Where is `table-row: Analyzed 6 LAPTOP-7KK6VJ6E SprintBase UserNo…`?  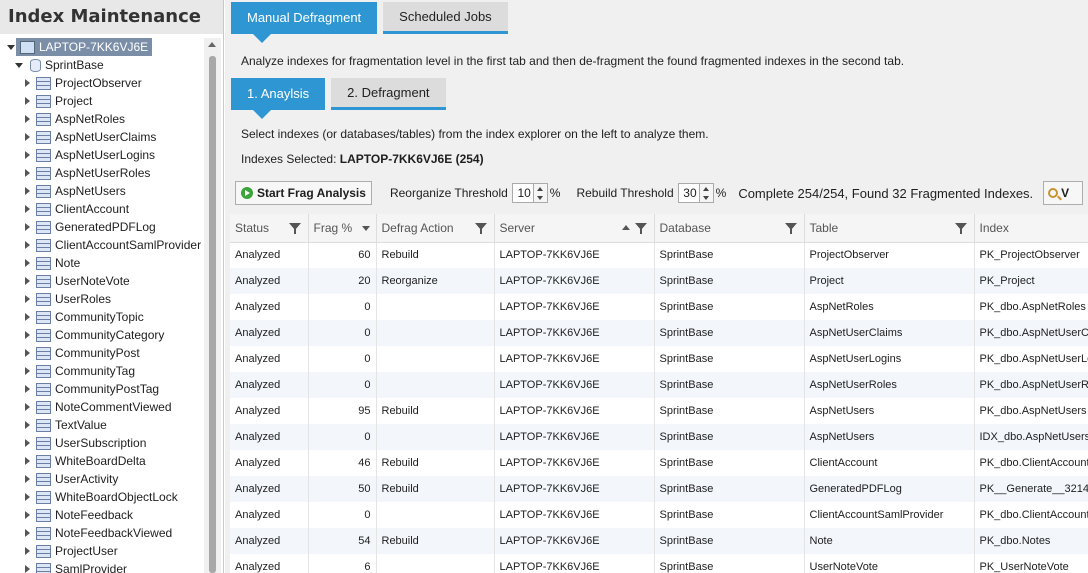
table-row: Analyzed 6 LAPTOP-7KK6VJ6E SprintBase UserNo… is located at coordinates (659, 563).